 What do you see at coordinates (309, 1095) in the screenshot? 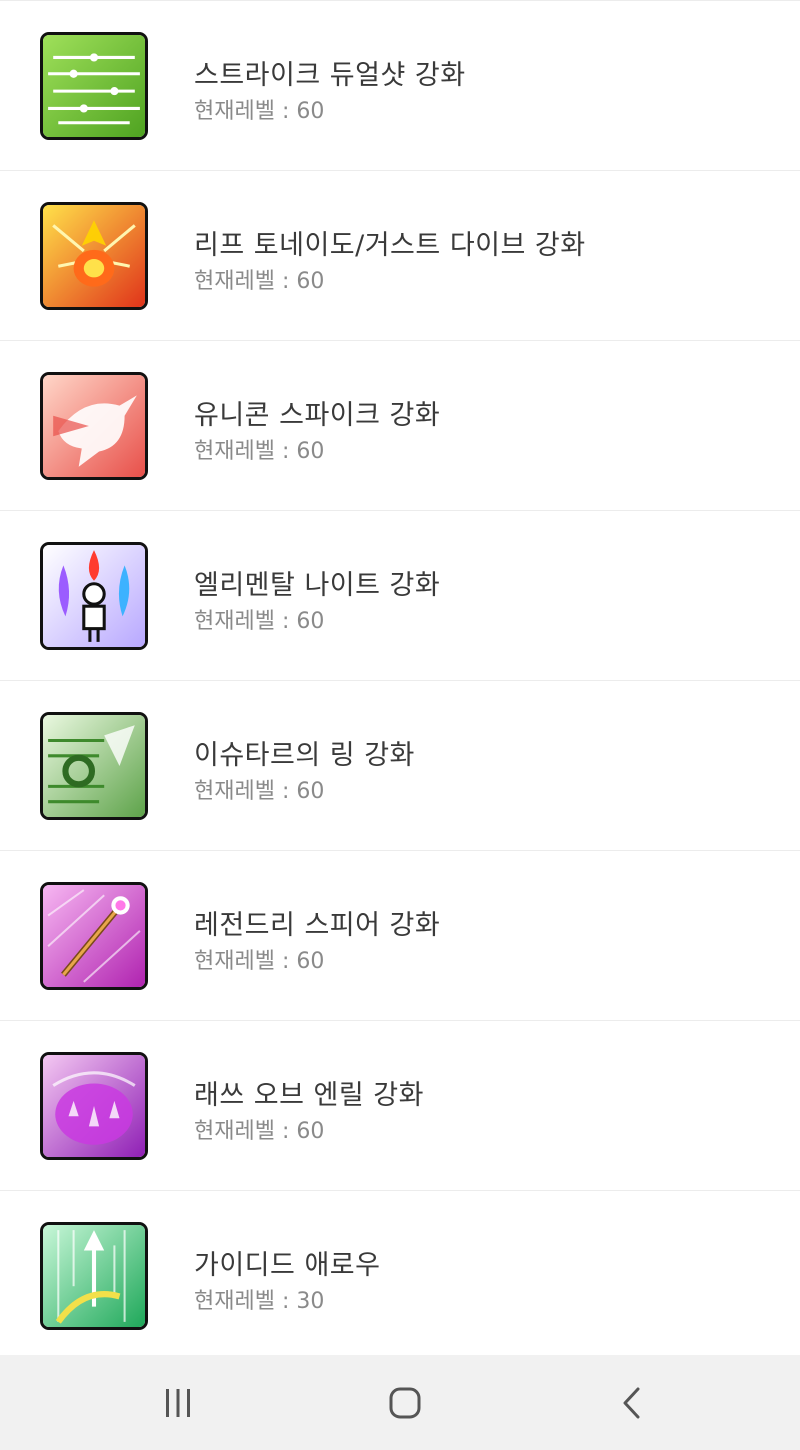
I see `skill-name: 래쓰 오브 엔릴 강화` at bounding box center [309, 1095].